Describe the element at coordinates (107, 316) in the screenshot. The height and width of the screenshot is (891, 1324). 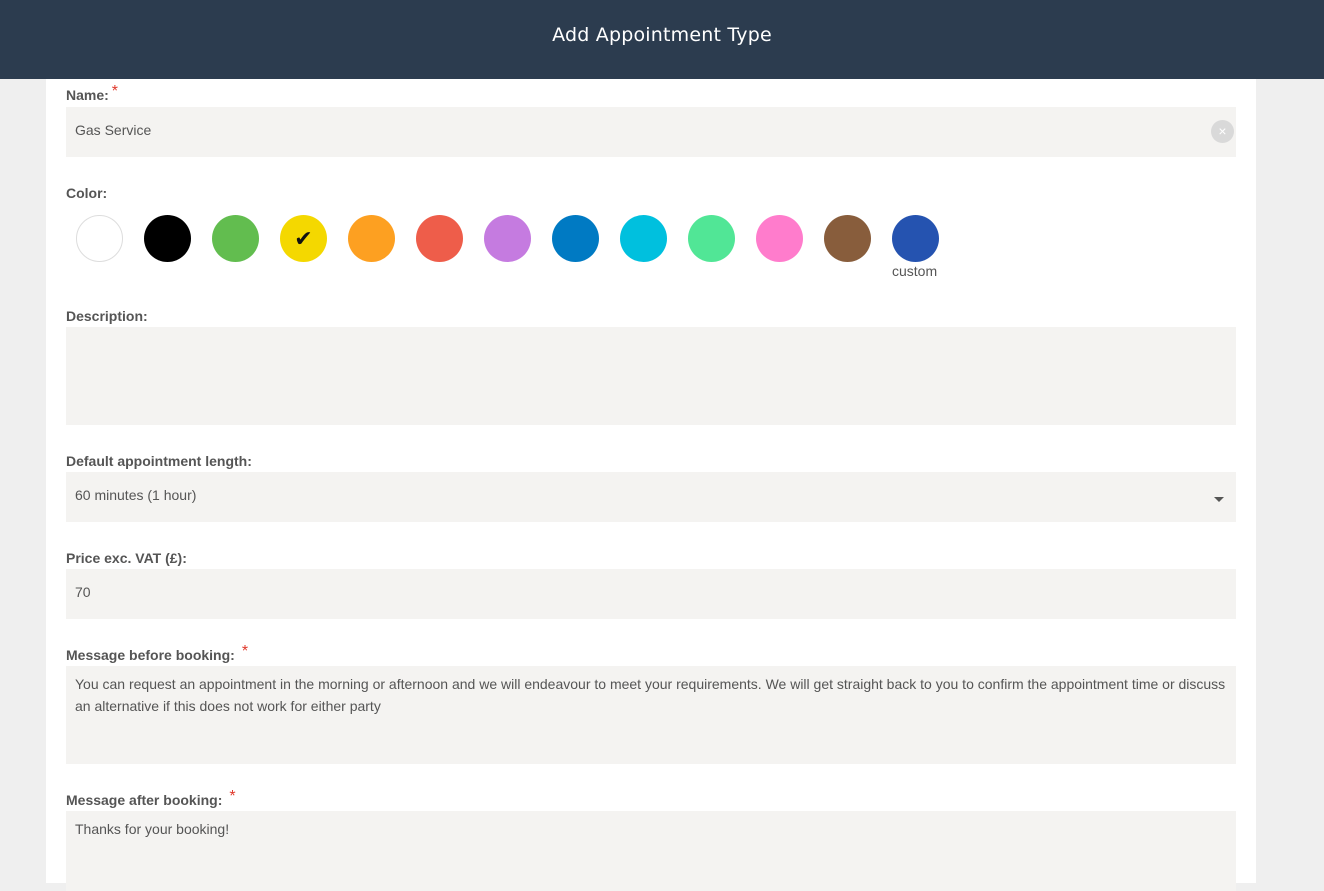
I see `description-label: Description:` at that location.